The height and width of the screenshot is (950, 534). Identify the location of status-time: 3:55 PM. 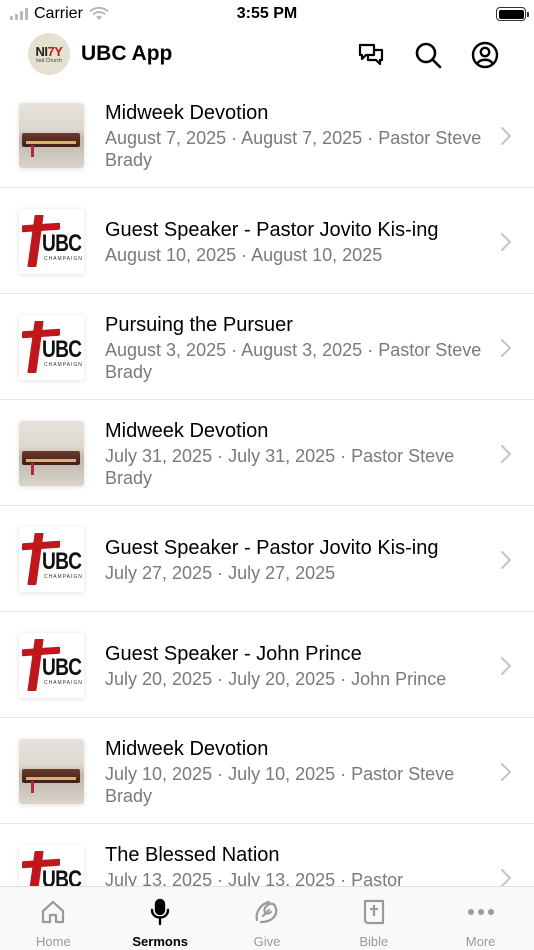
(267, 13).